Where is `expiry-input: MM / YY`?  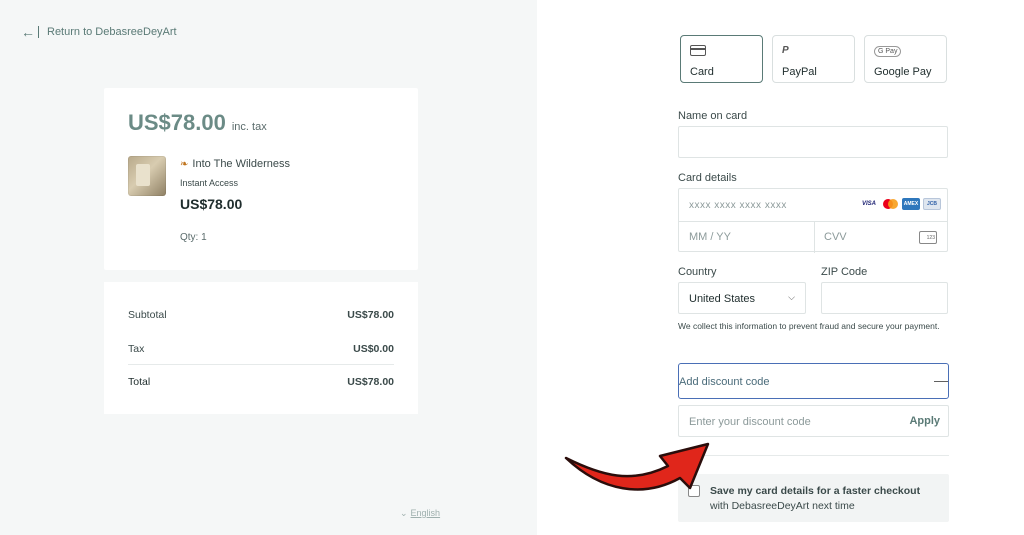 expiry-input: MM / YY is located at coordinates (710, 237).